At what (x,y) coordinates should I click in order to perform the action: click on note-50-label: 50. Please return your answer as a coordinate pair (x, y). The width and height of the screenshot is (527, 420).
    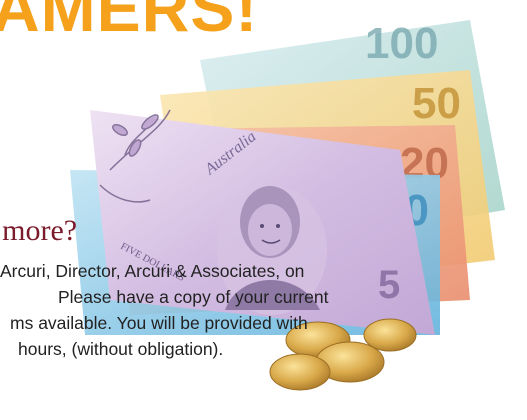
    Looking at the image, I should click on (436, 103).